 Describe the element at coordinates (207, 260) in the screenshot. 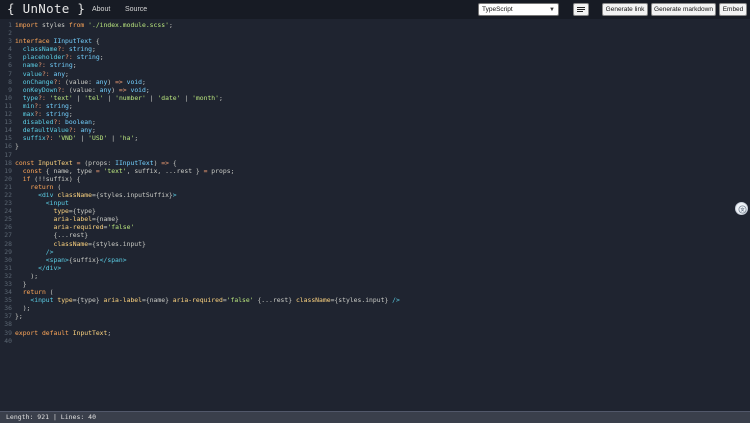

I see `code-line: <span>{suffix}</span>` at that location.